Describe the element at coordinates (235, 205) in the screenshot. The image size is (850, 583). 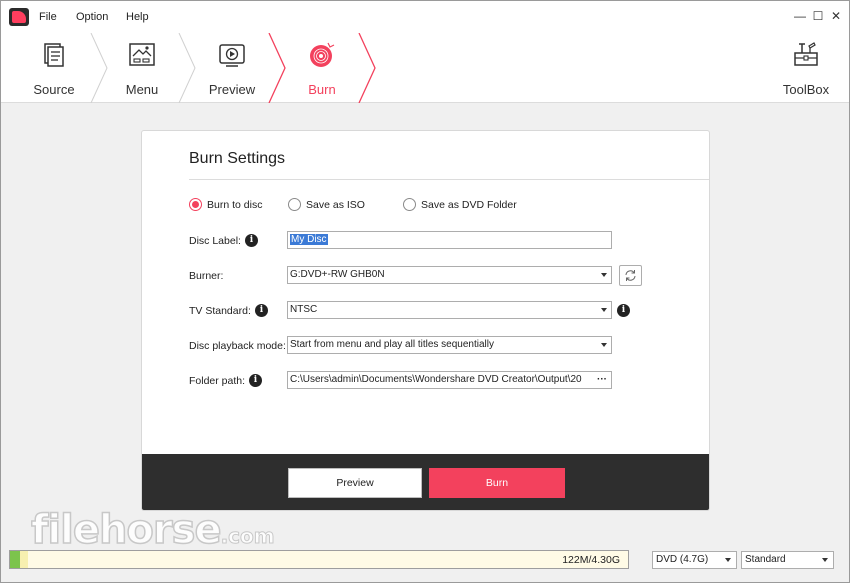
I see `radio-burn-to-disc-label: Burn to disc` at that location.